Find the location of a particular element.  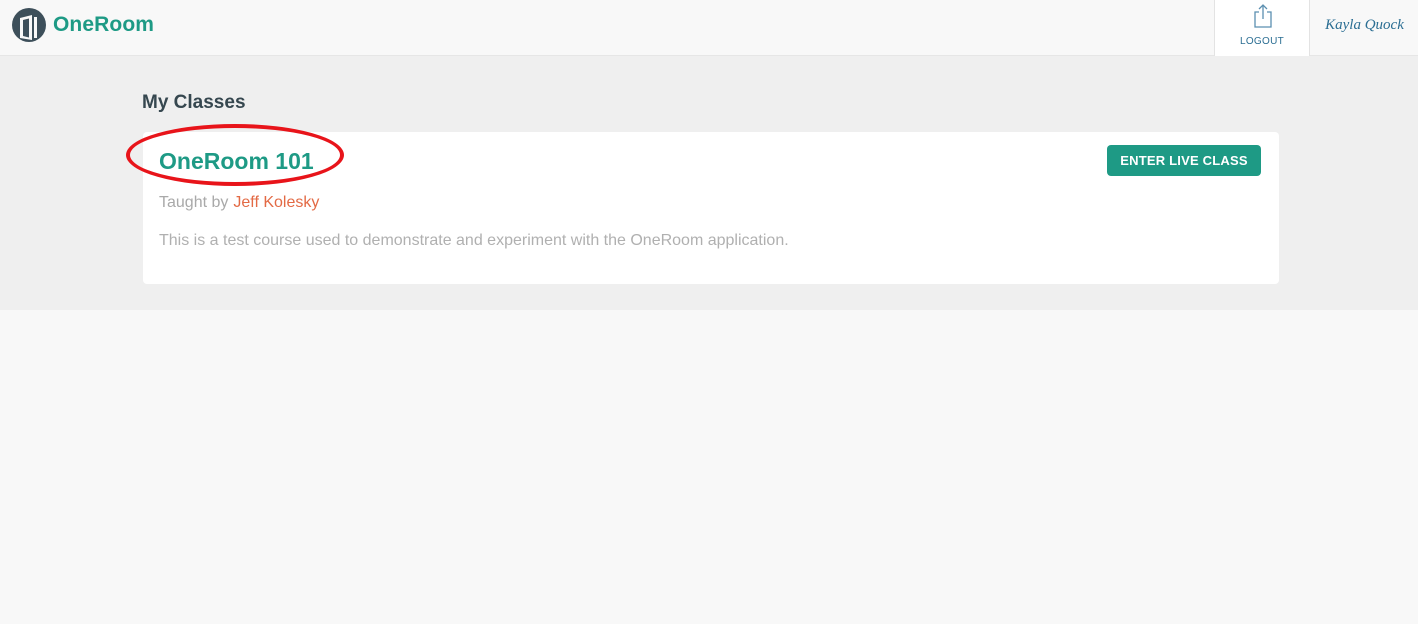

brand-name: OneRoom is located at coordinates (103, 25).